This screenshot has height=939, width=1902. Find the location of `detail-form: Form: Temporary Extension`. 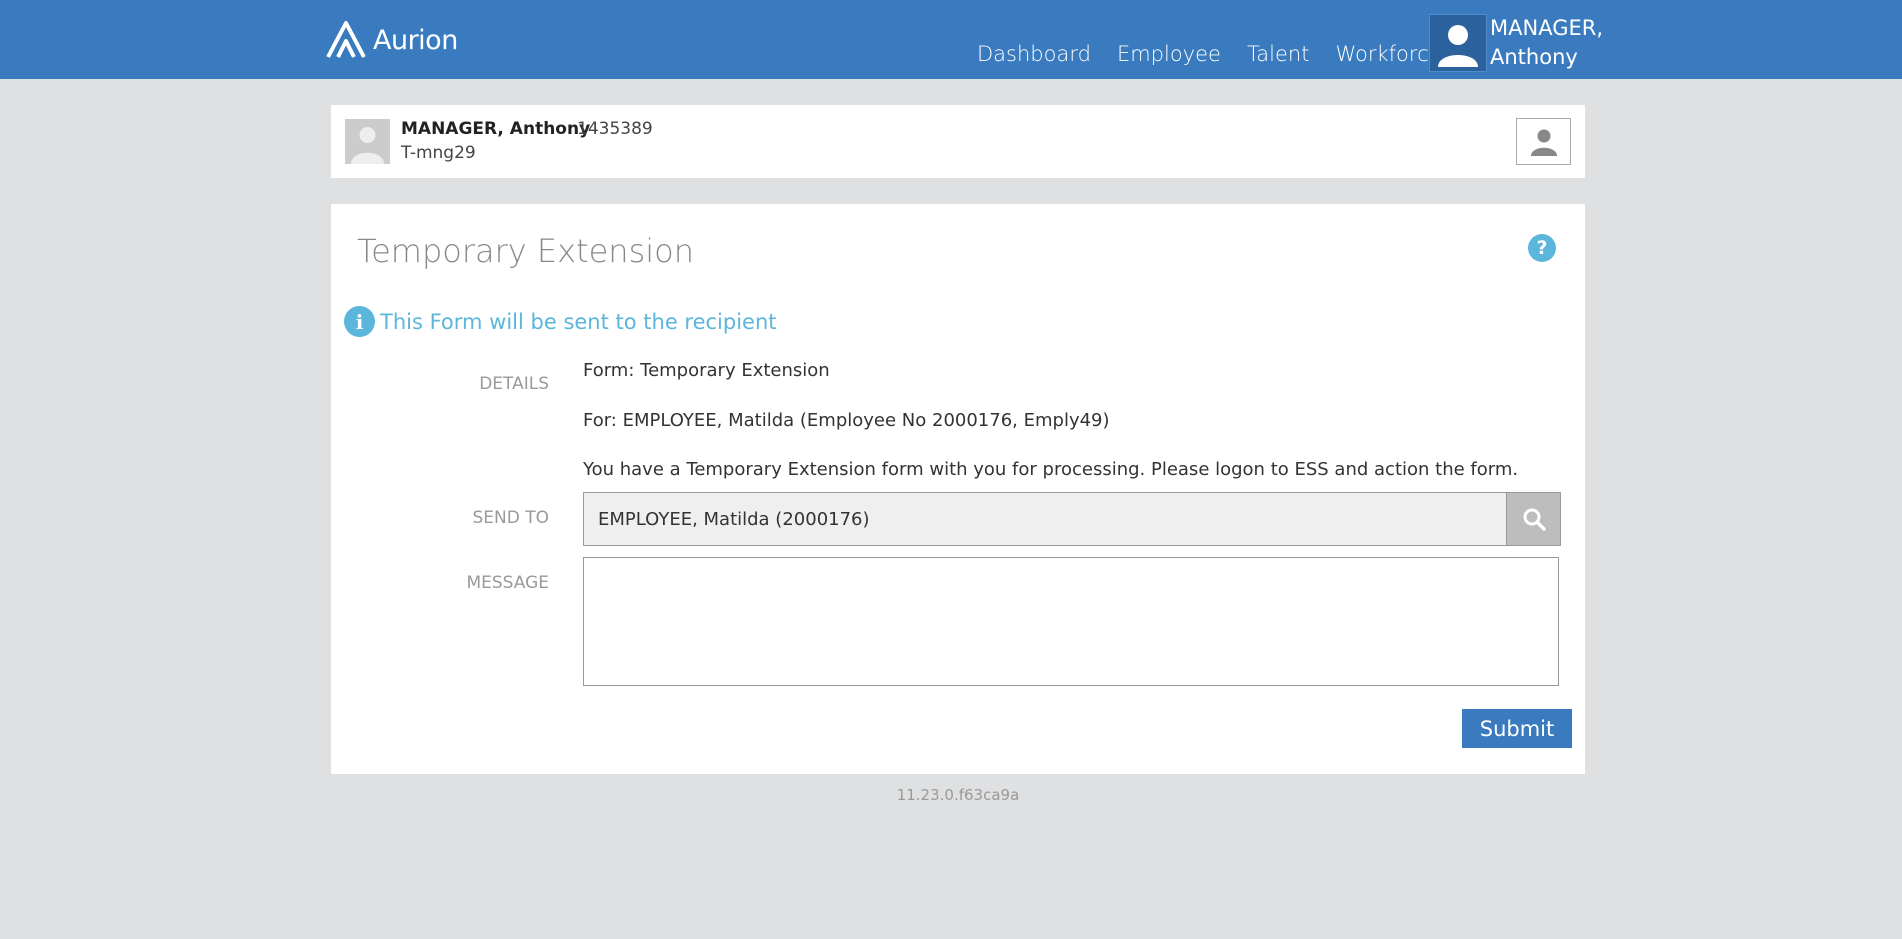

detail-form: Form: Temporary Extension is located at coordinates (706, 370).